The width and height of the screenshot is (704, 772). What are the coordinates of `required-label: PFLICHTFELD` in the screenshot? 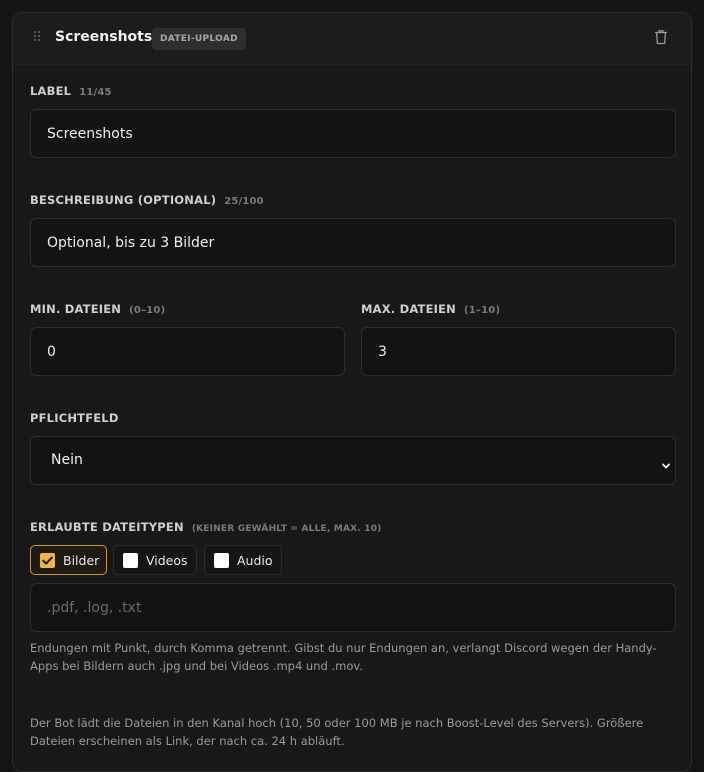 It's located at (74, 418).